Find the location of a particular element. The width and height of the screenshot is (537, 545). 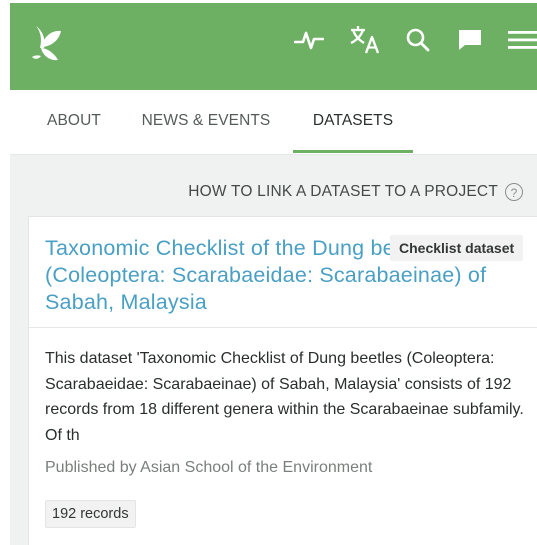

tab-bar: ABOUT NEWS & EVENTS DATASETS is located at coordinates (273, 122).